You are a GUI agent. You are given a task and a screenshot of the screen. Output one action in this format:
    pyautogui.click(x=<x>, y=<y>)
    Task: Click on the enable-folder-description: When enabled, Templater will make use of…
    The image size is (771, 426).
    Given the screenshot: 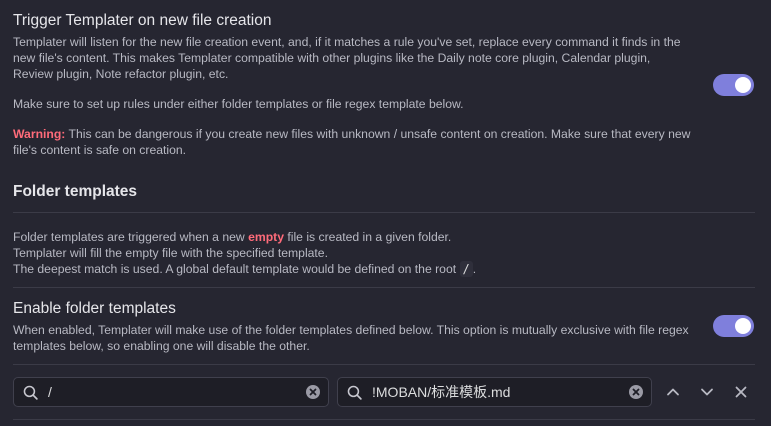 What is the action you would take?
    pyautogui.click(x=351, y=338)
    